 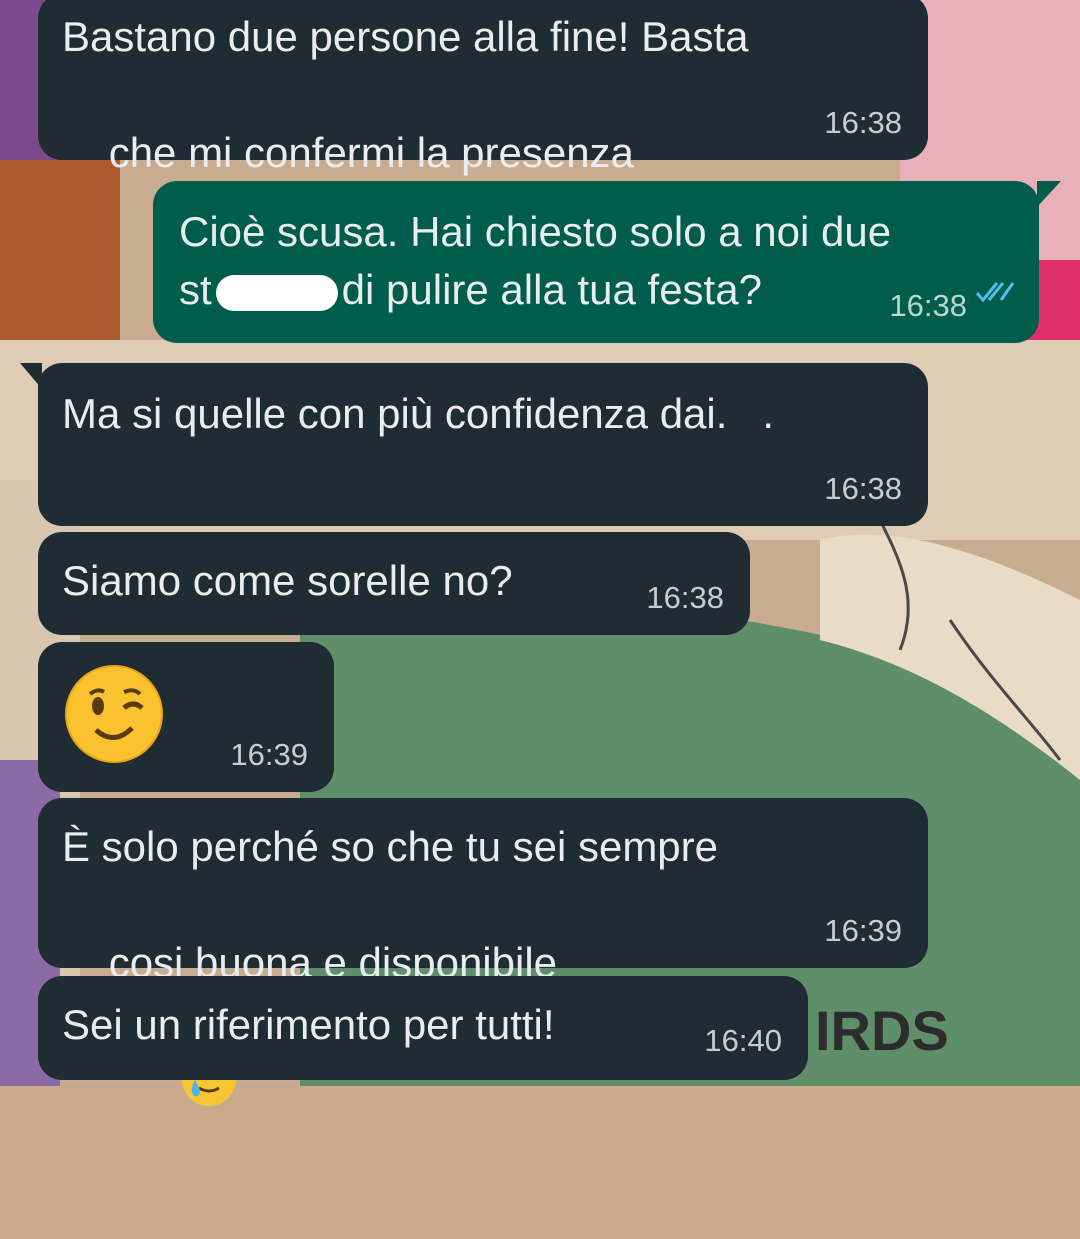 What do you see at coordinates (308, 1024) in the screenshot?
I see `message-text: Sei un riferimento per tutti!` at bounding box center [308, 1024].